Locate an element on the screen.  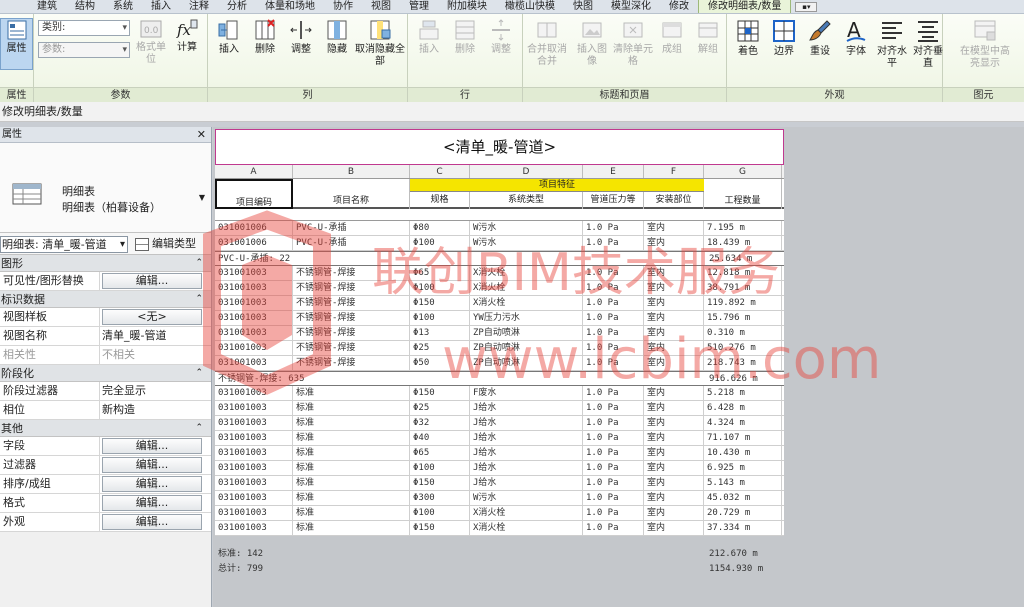
col-unhide-all-button: 取消隐藏全部 is located at coordinates (380, 43).